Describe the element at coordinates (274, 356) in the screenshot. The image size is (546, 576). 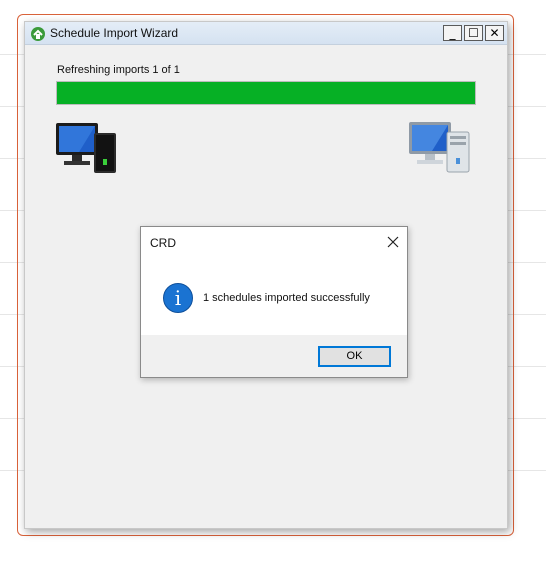
I see `dialog-footer: OK` at that location.